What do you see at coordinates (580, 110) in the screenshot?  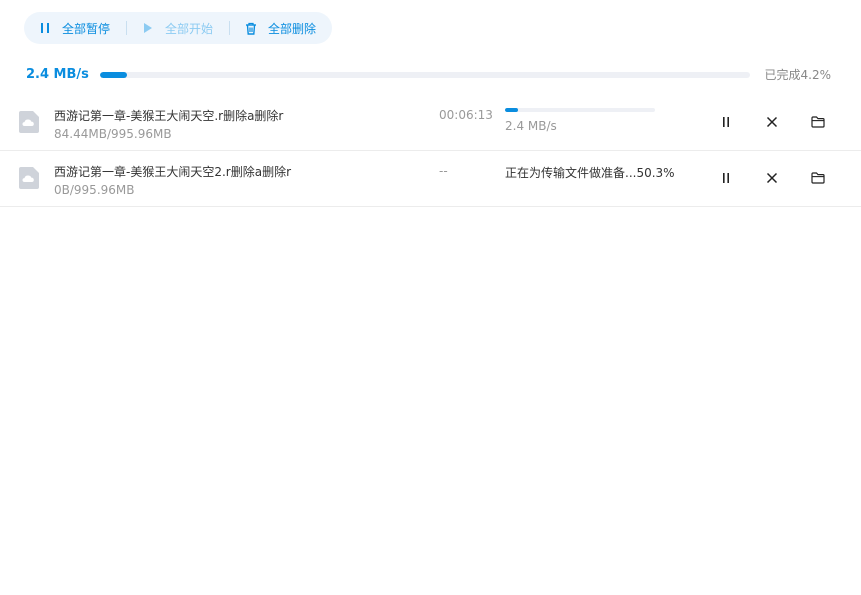 I see `file-progress-bar` at bounding box center [580, 110].